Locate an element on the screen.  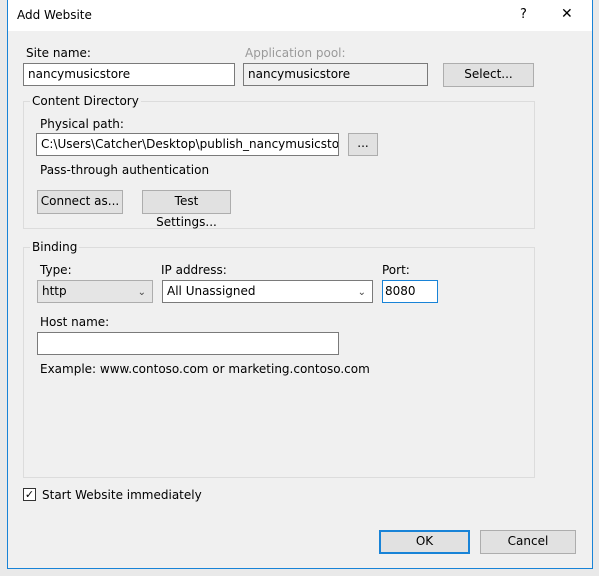
port-input: 8080 is located at coordinates (410, 291).